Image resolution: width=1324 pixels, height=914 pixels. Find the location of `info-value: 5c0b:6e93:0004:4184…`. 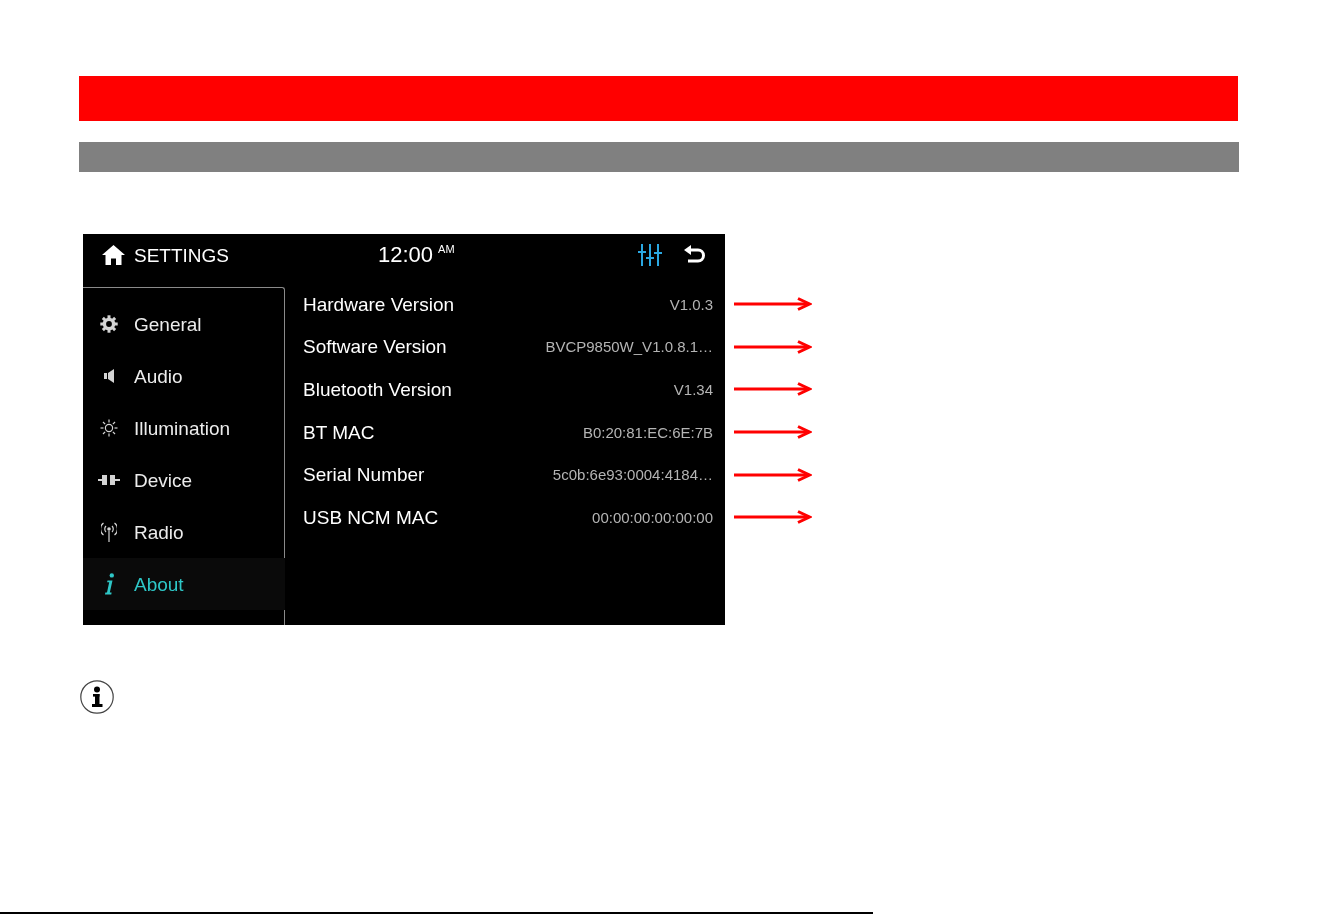

info-value: 5c0b:6e93:0004:4184… is located at coordinates (632, 475).